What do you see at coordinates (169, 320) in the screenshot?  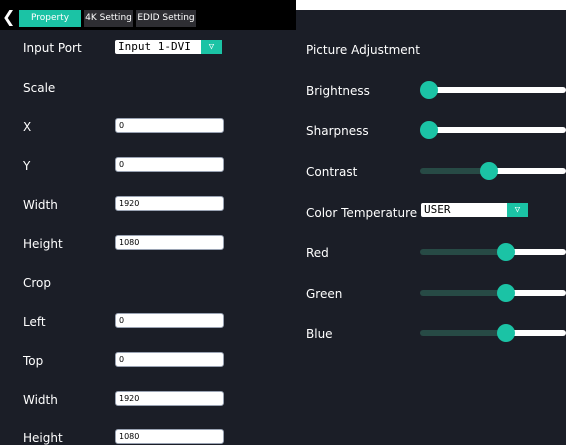 I see `crop-left-input: 0` at bounding box center [169, 320].